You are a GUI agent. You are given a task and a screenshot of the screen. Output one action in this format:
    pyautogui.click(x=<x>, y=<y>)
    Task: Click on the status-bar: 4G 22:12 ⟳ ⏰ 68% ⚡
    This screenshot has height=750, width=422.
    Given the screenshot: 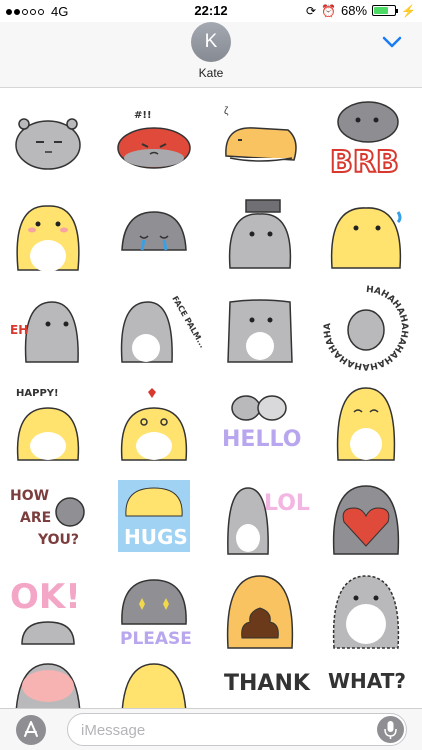 What is the action you would take?
    pyautogui.click(x=211, y=11)
    